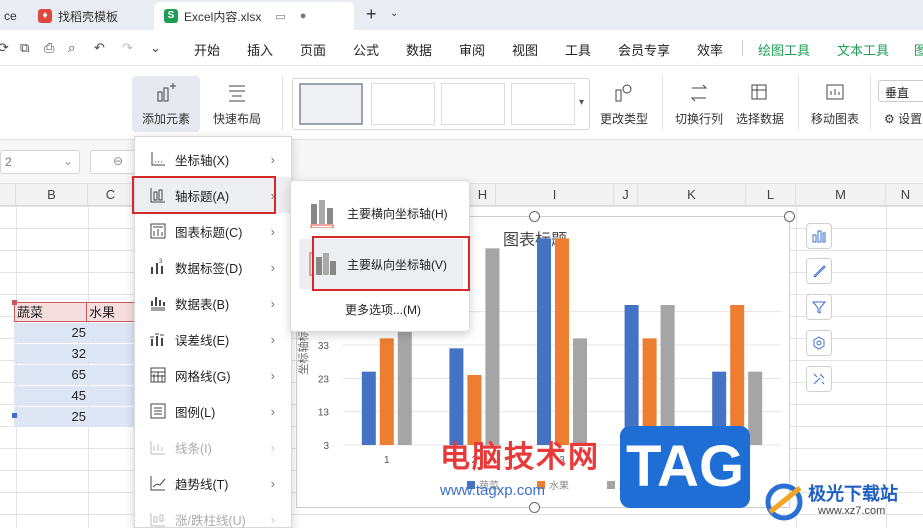 The height and width of the screenshot is (528, 923). I want to click on table-cell: 32, so click(75, 354).